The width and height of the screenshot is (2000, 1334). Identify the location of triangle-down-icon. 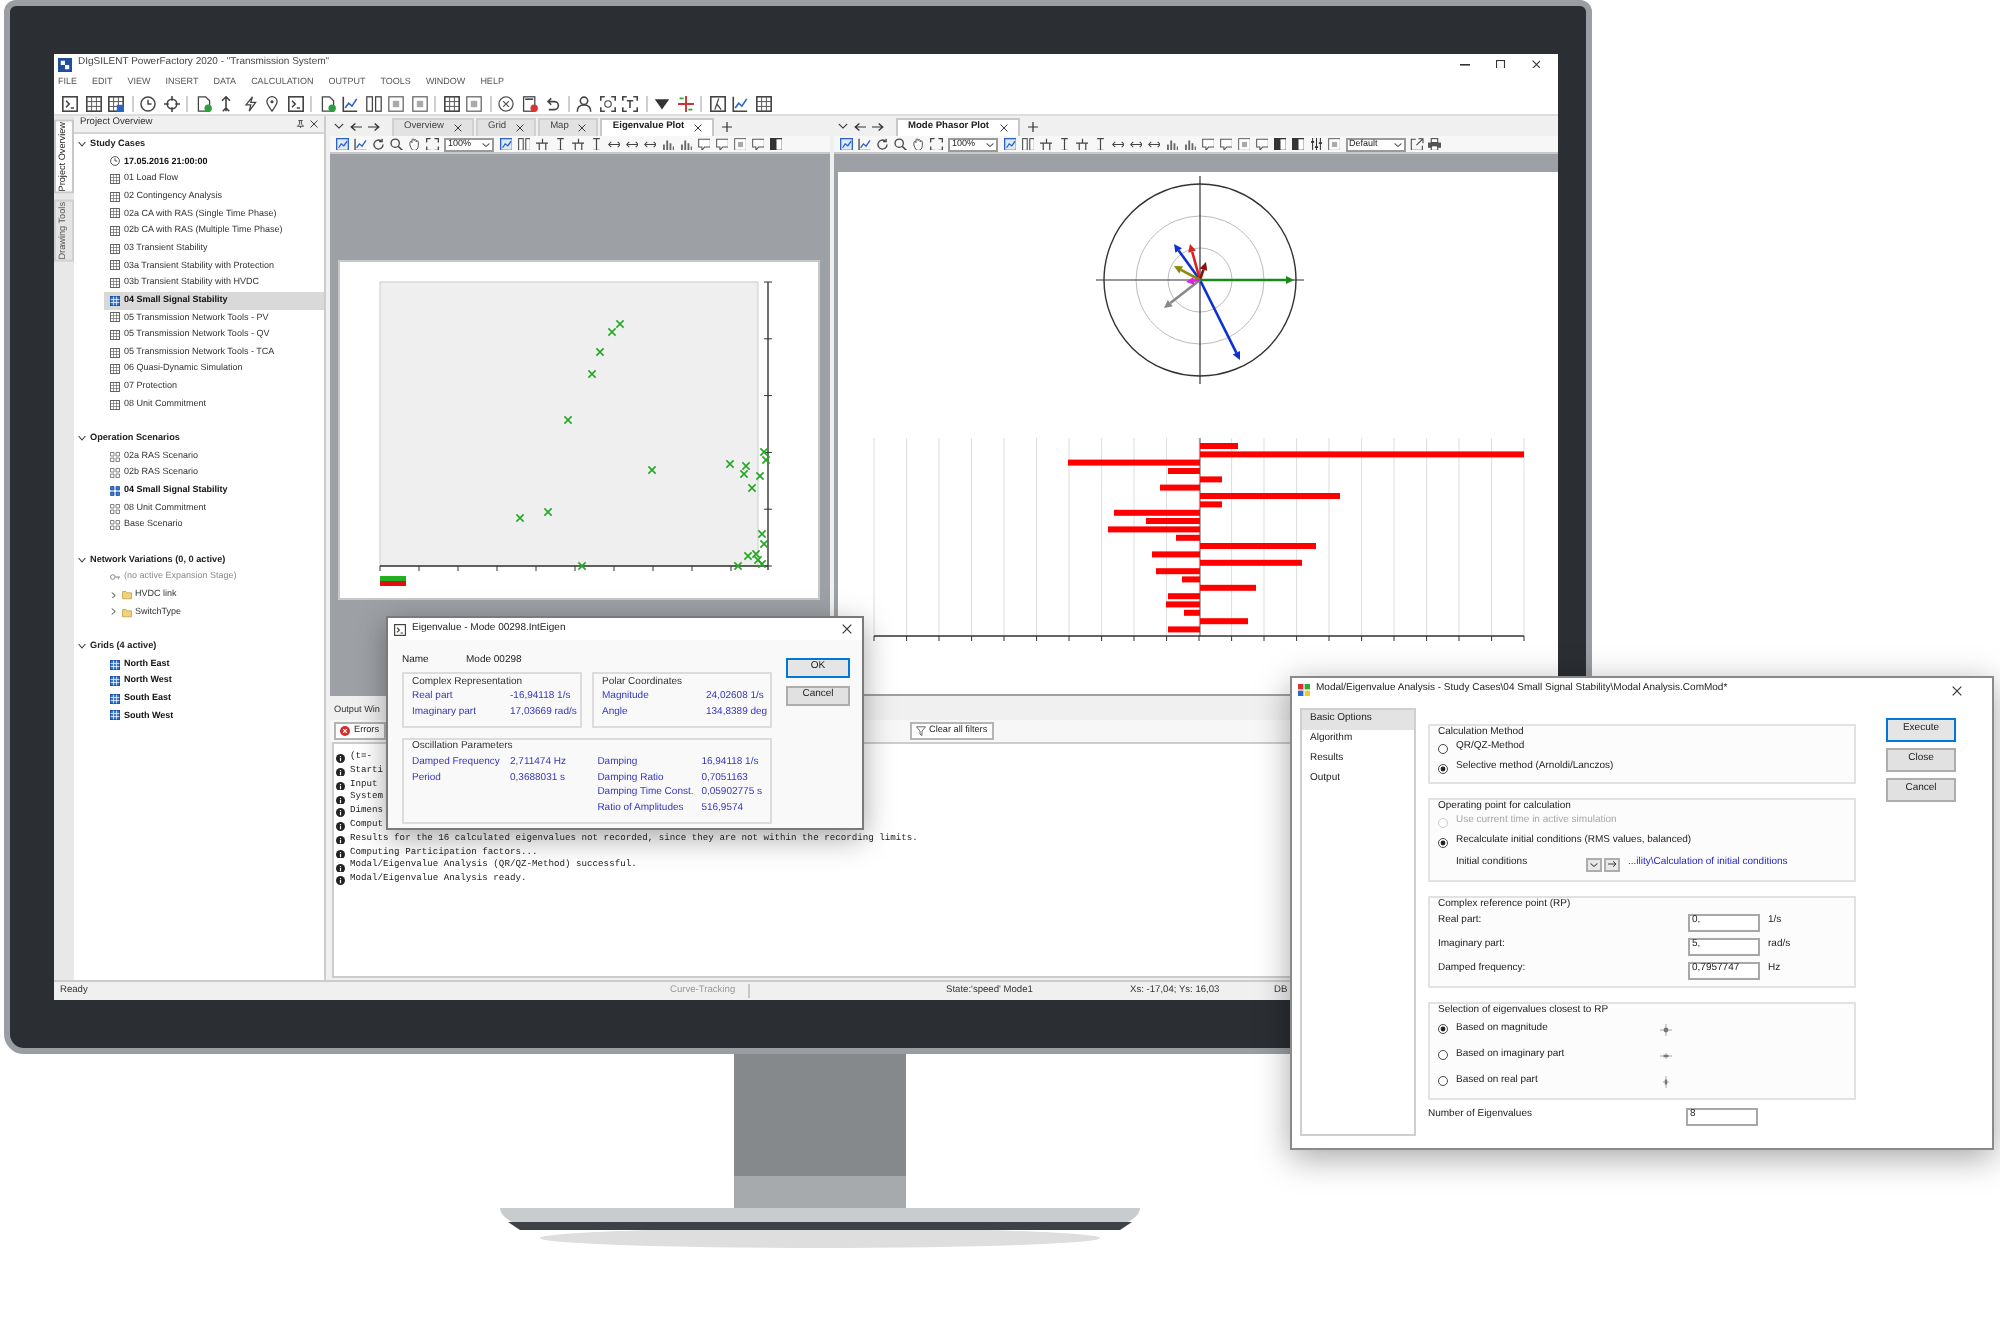
(662, 103).